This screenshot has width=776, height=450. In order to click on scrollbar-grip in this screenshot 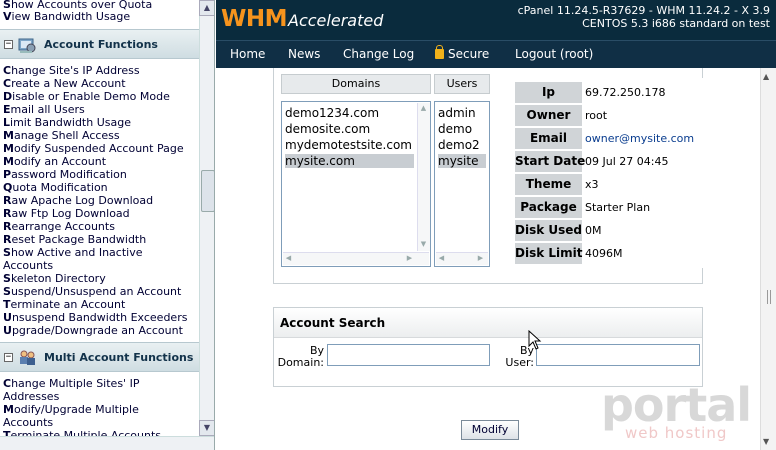, I will do `click(769, 297)`.